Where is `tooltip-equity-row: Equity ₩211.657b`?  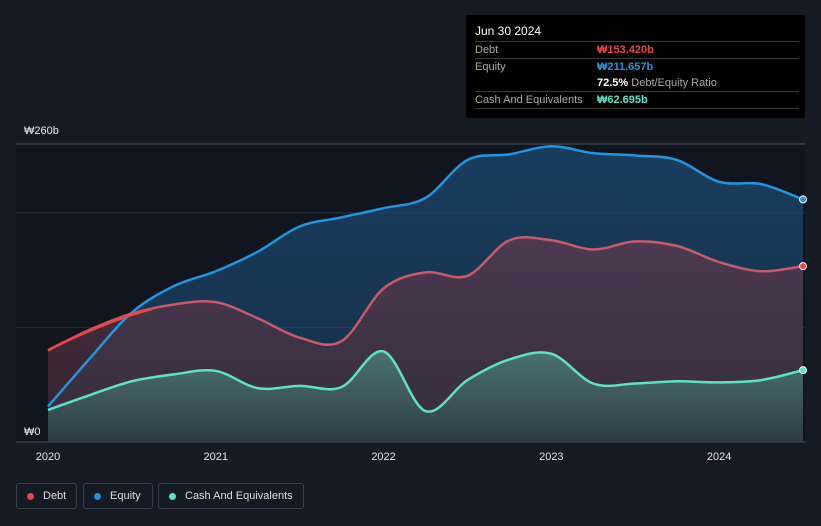
tooltip-equity-row: Equity ₩211.657b is located at coordinates (637, 67).